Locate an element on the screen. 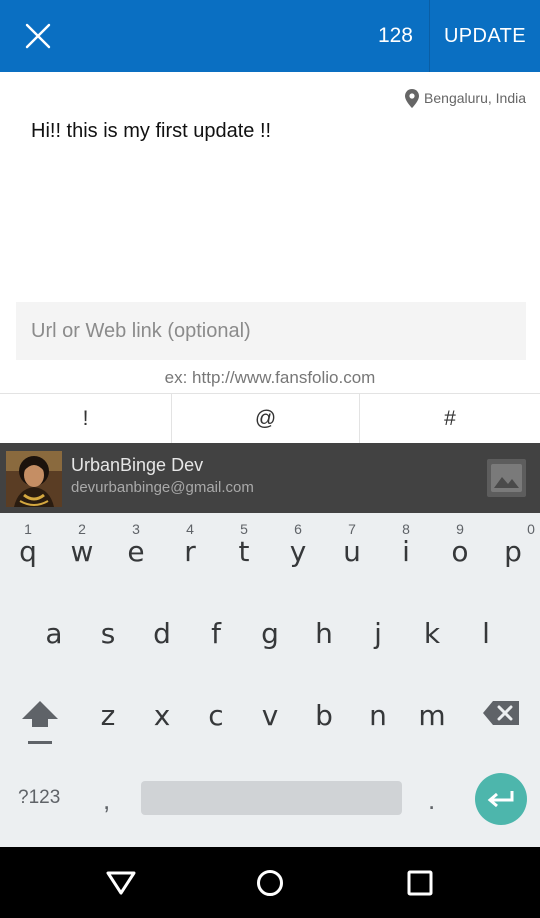  backspace-key is located at coordinates (503, 716).